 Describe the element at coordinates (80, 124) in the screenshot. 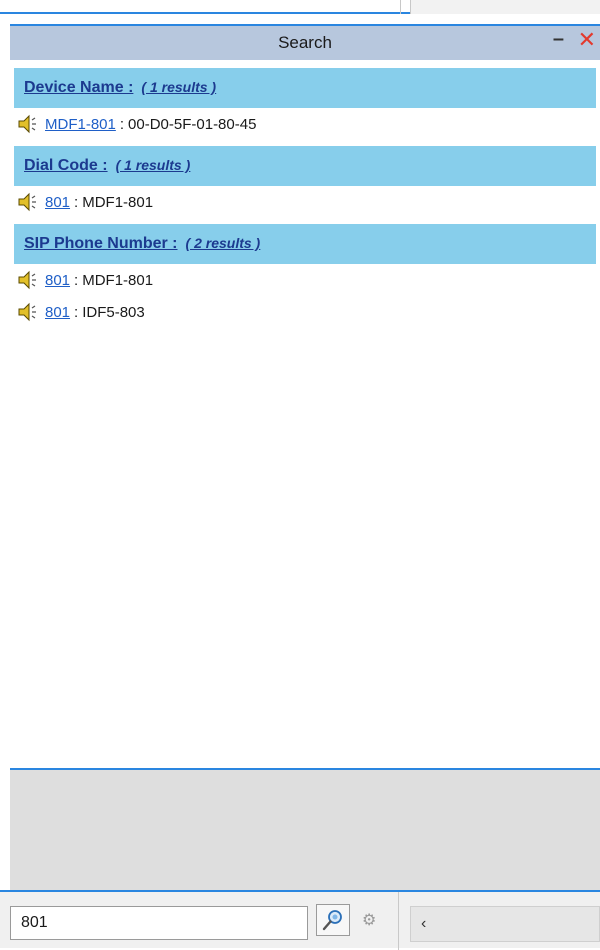

I see `result-link: MDF1-801` at that location.